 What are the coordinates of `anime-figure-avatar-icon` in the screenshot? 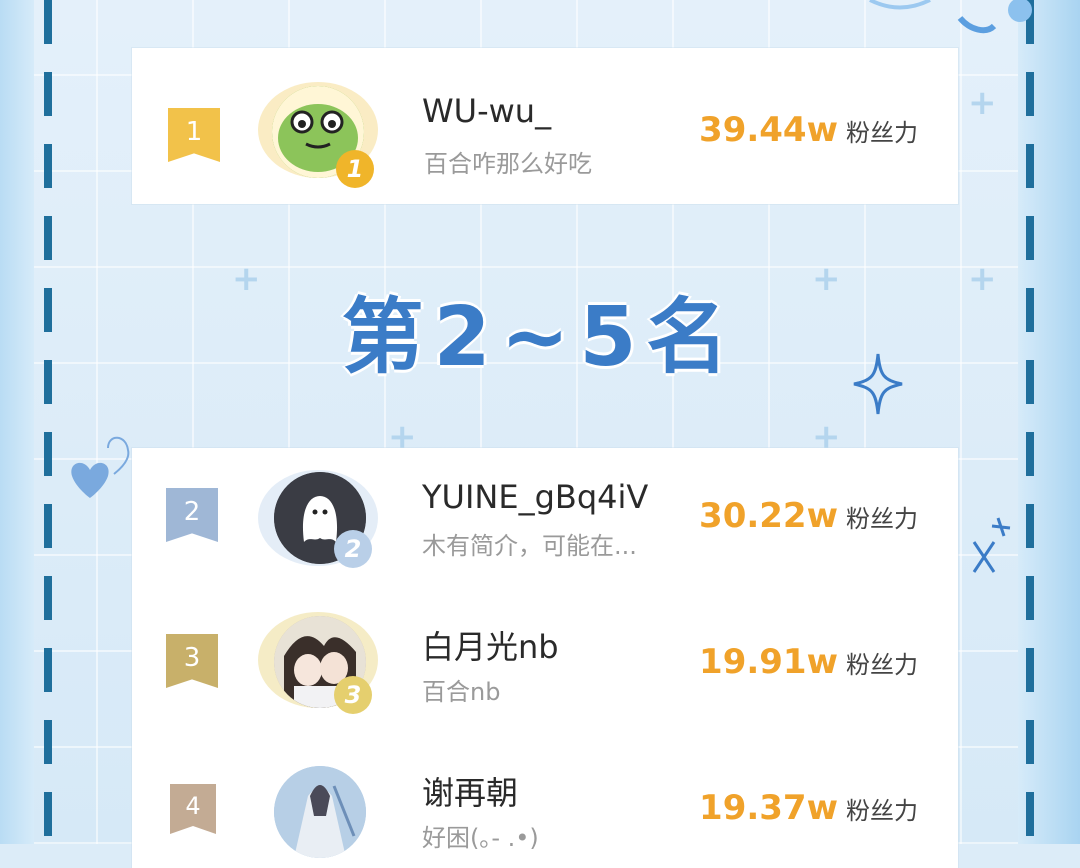 It's located at (320, 812).